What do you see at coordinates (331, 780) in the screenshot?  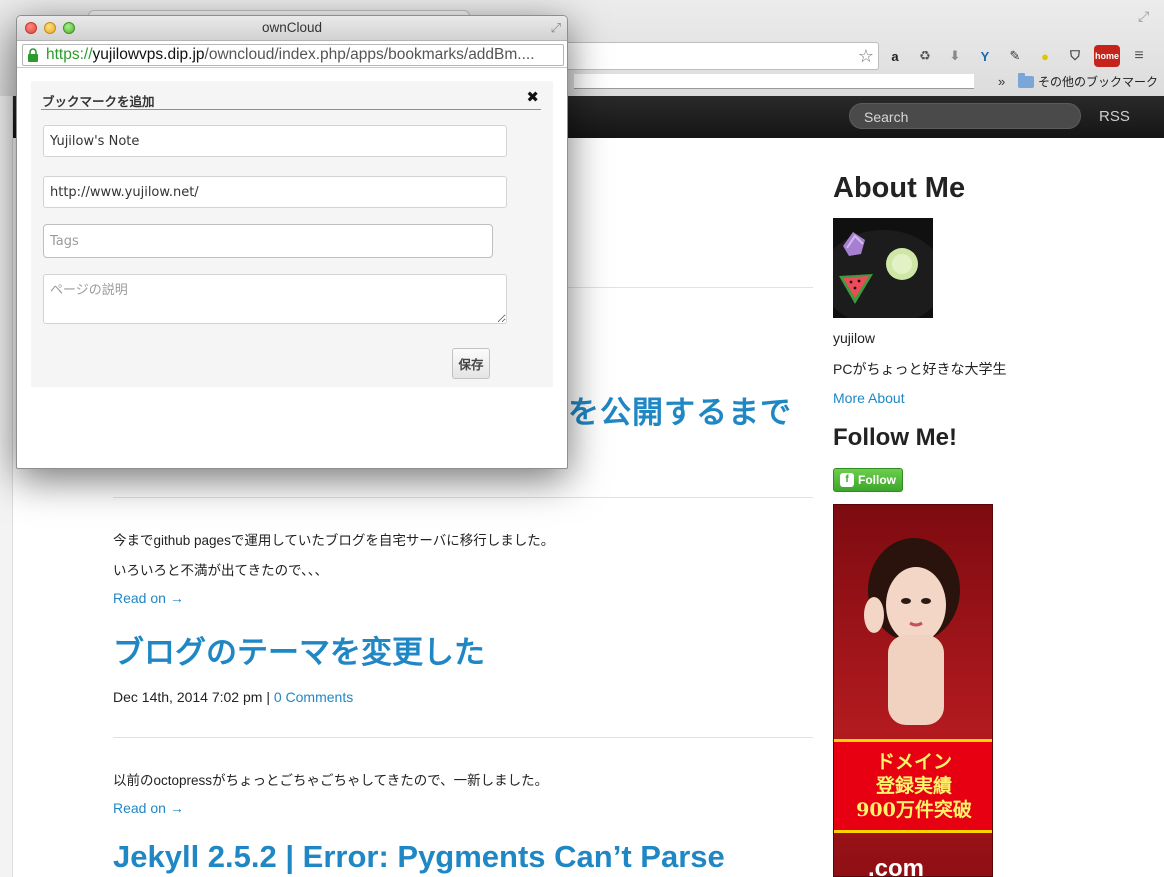 I see `post-excerpt: 以前のoctopressがちょっとごちゃごちゃしてきたので、一新しました。` at bounding box center [331, 780].